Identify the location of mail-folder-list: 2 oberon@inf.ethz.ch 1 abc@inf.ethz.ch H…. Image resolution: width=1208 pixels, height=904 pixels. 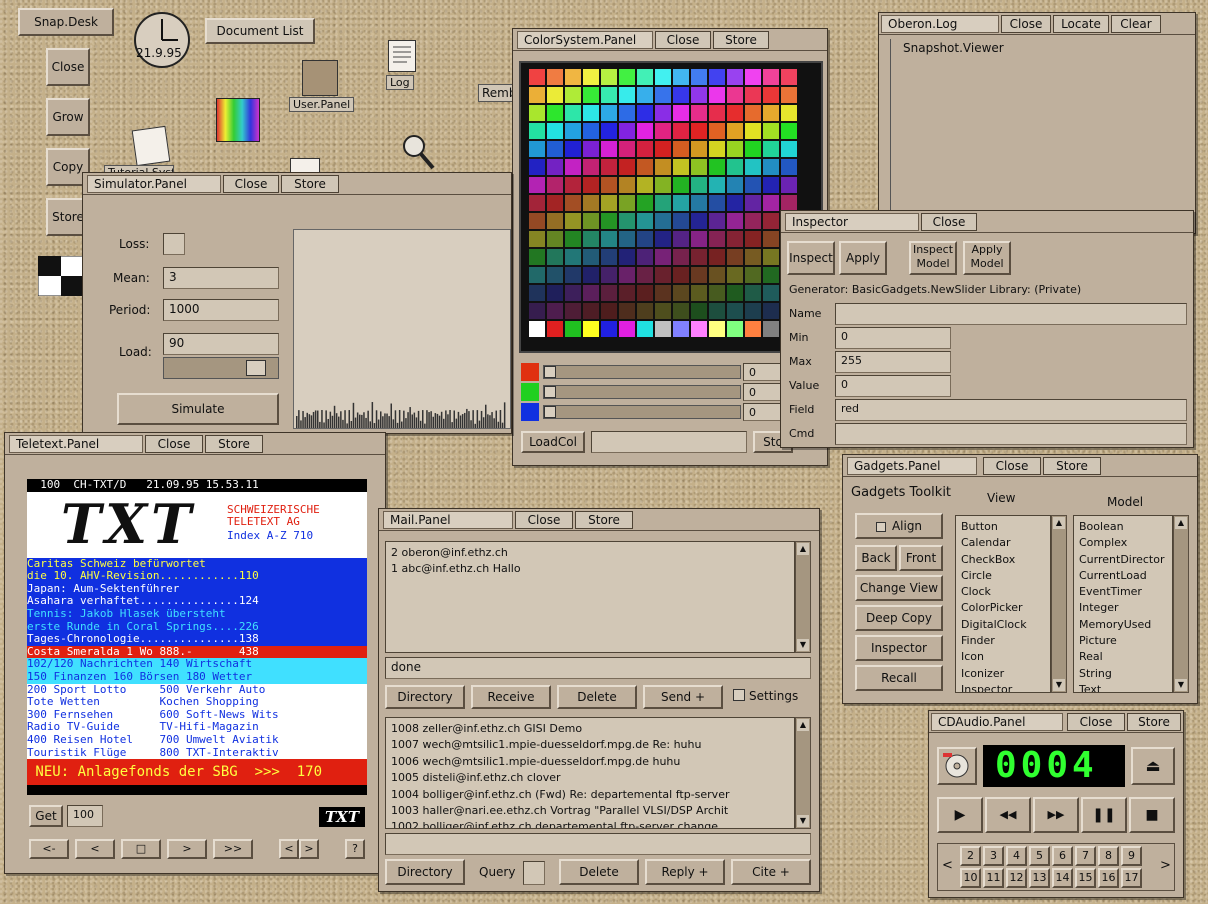
(590, 597).